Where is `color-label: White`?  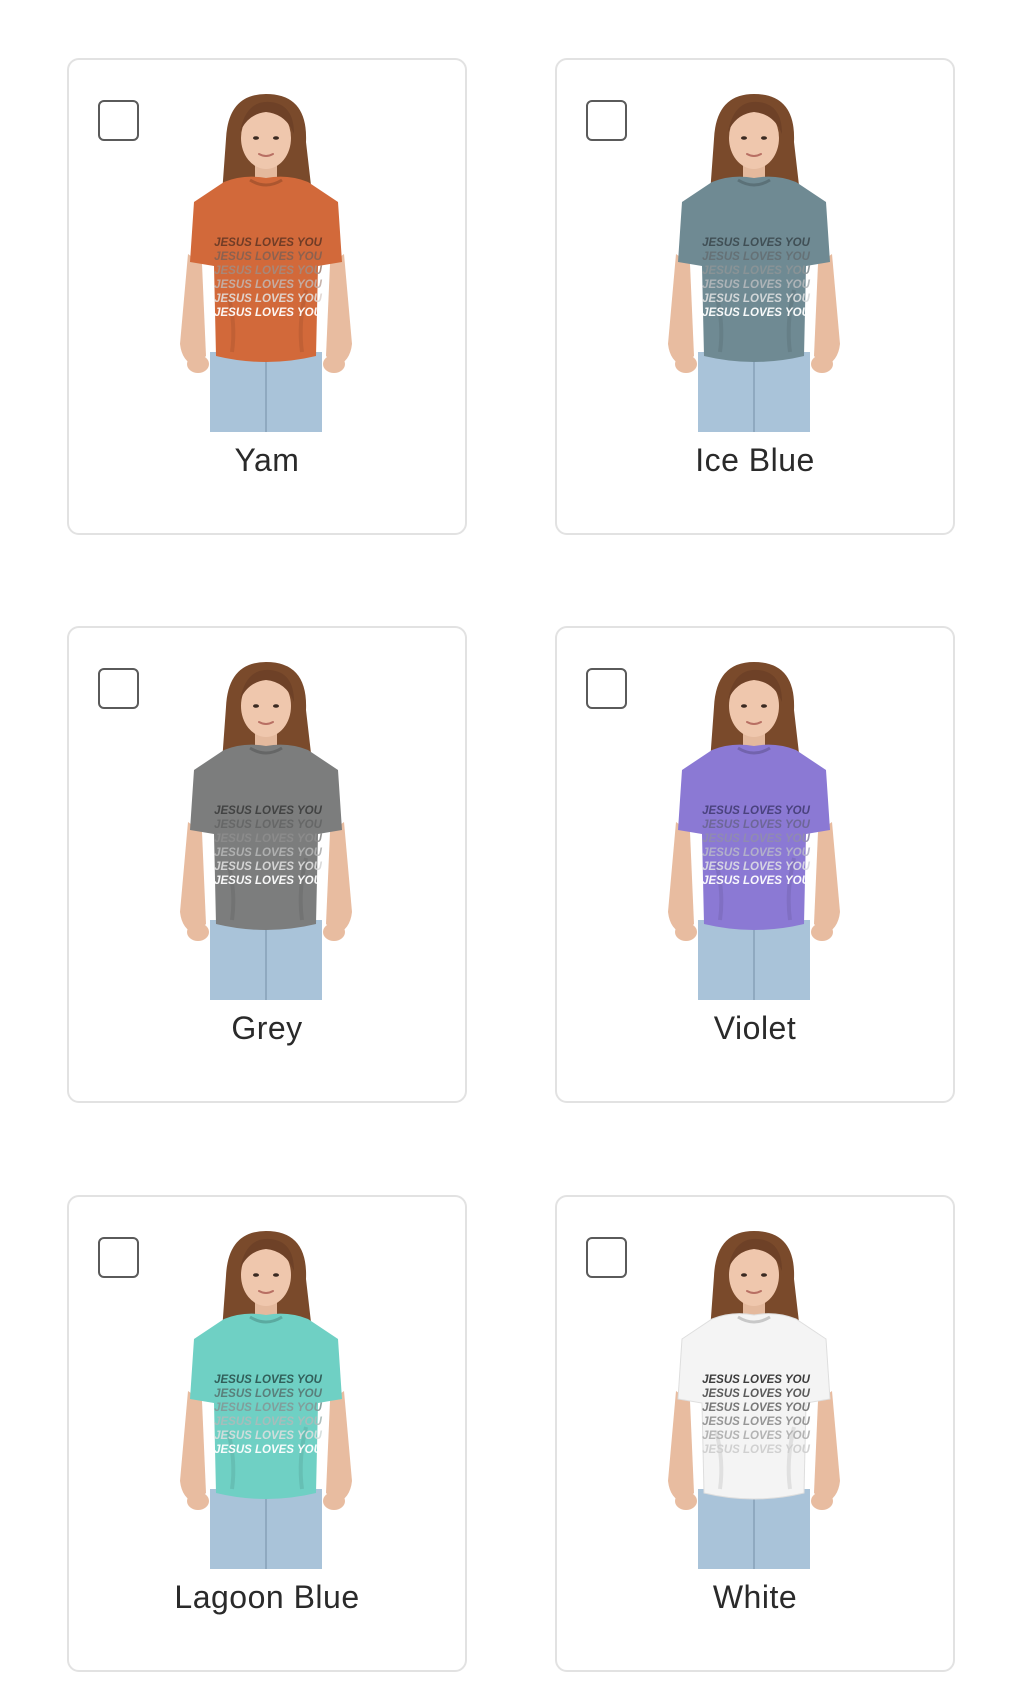 color-label: White is located at coordinates (755, 1597).